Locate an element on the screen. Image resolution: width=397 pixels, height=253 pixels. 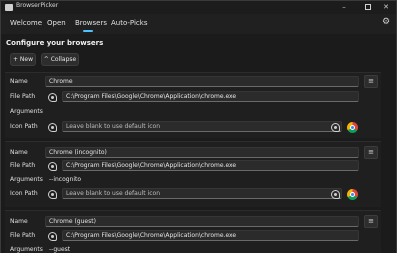
arguments-field: --incognito is located at coordinates (202, 179).